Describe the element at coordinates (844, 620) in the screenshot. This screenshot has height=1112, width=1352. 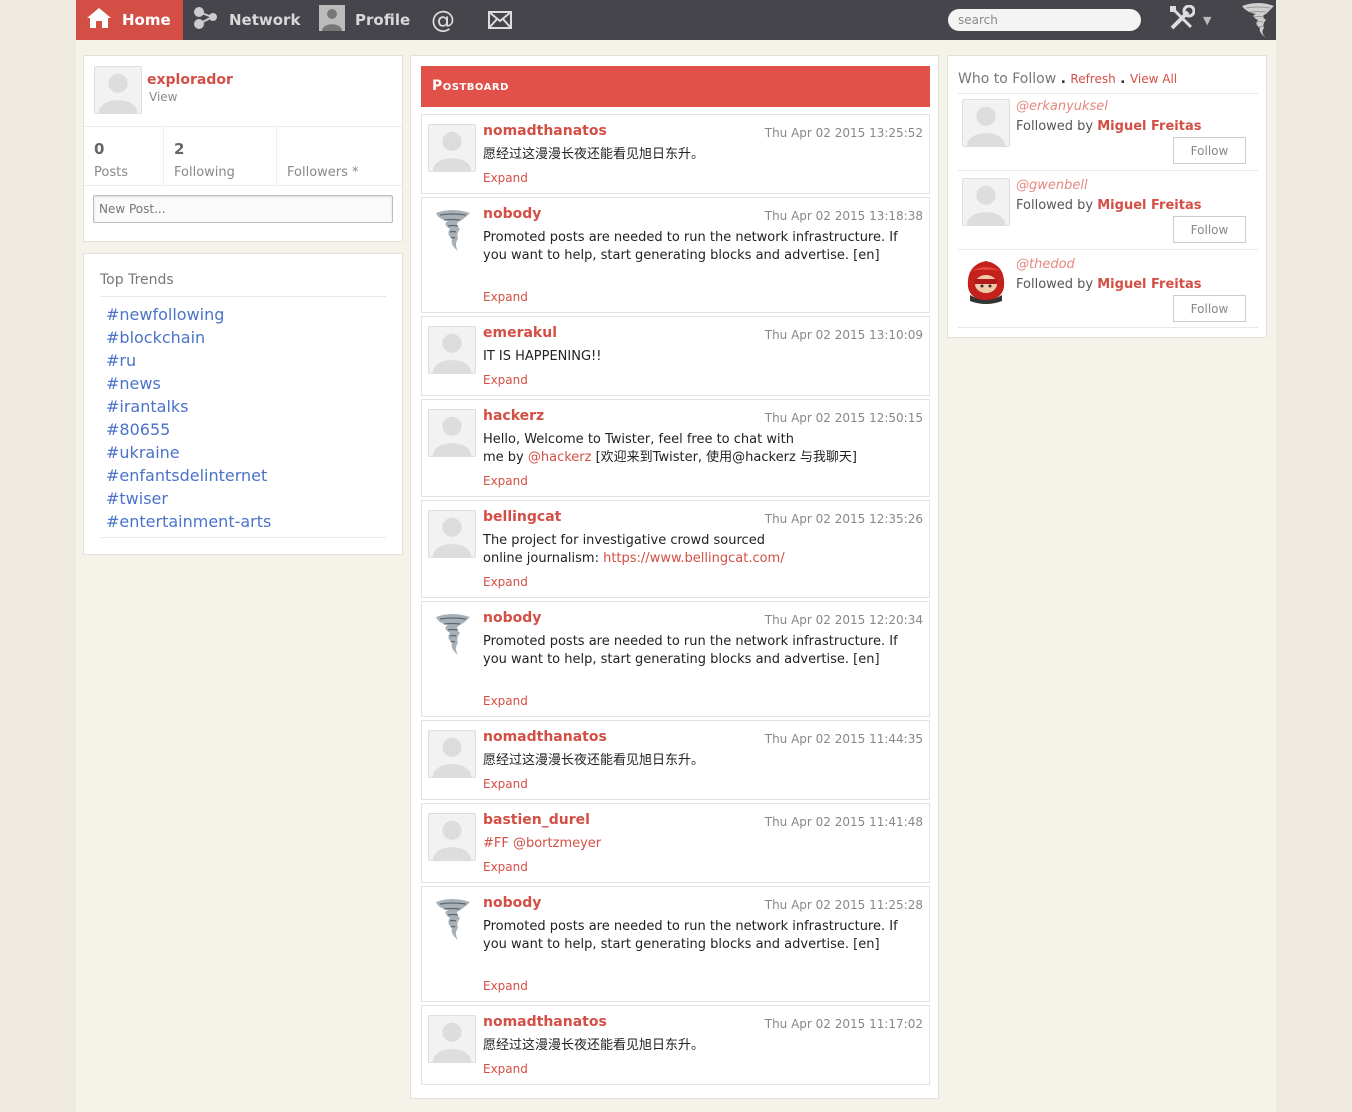
I see `post-timestamp: Thu Apr 02 2015 12:20:34` at that location.